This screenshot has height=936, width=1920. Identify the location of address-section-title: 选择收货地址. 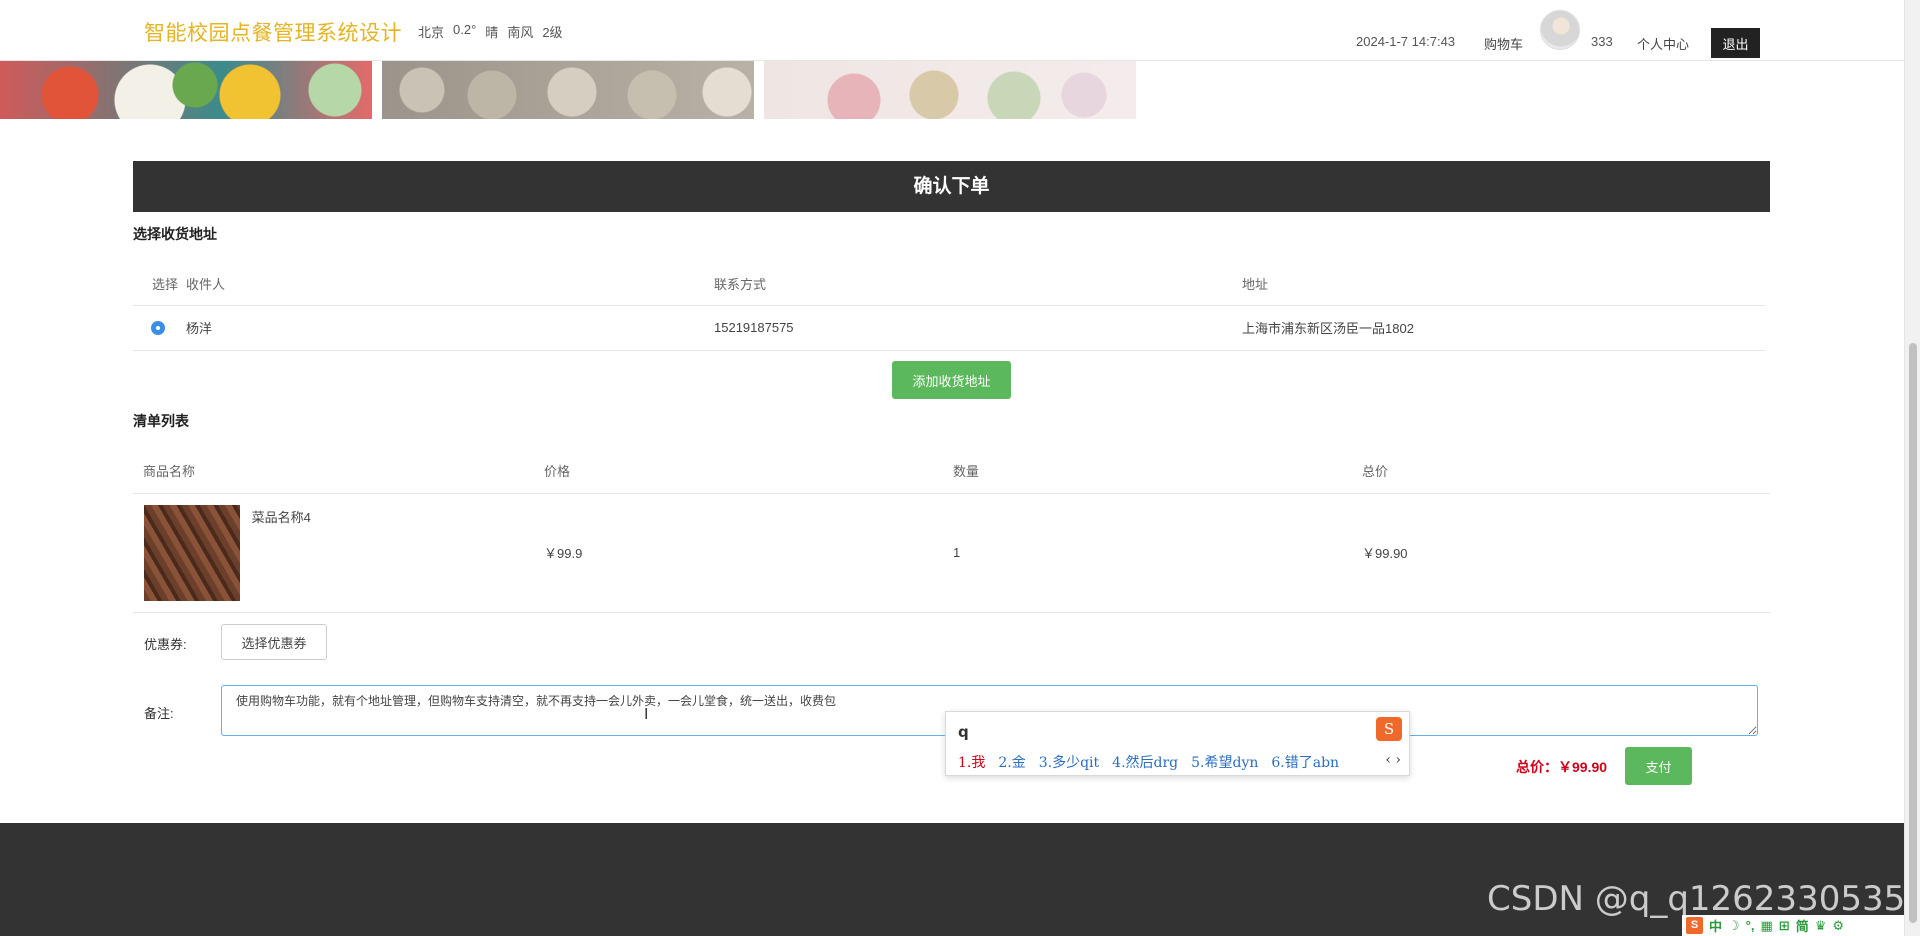
(175, 234).